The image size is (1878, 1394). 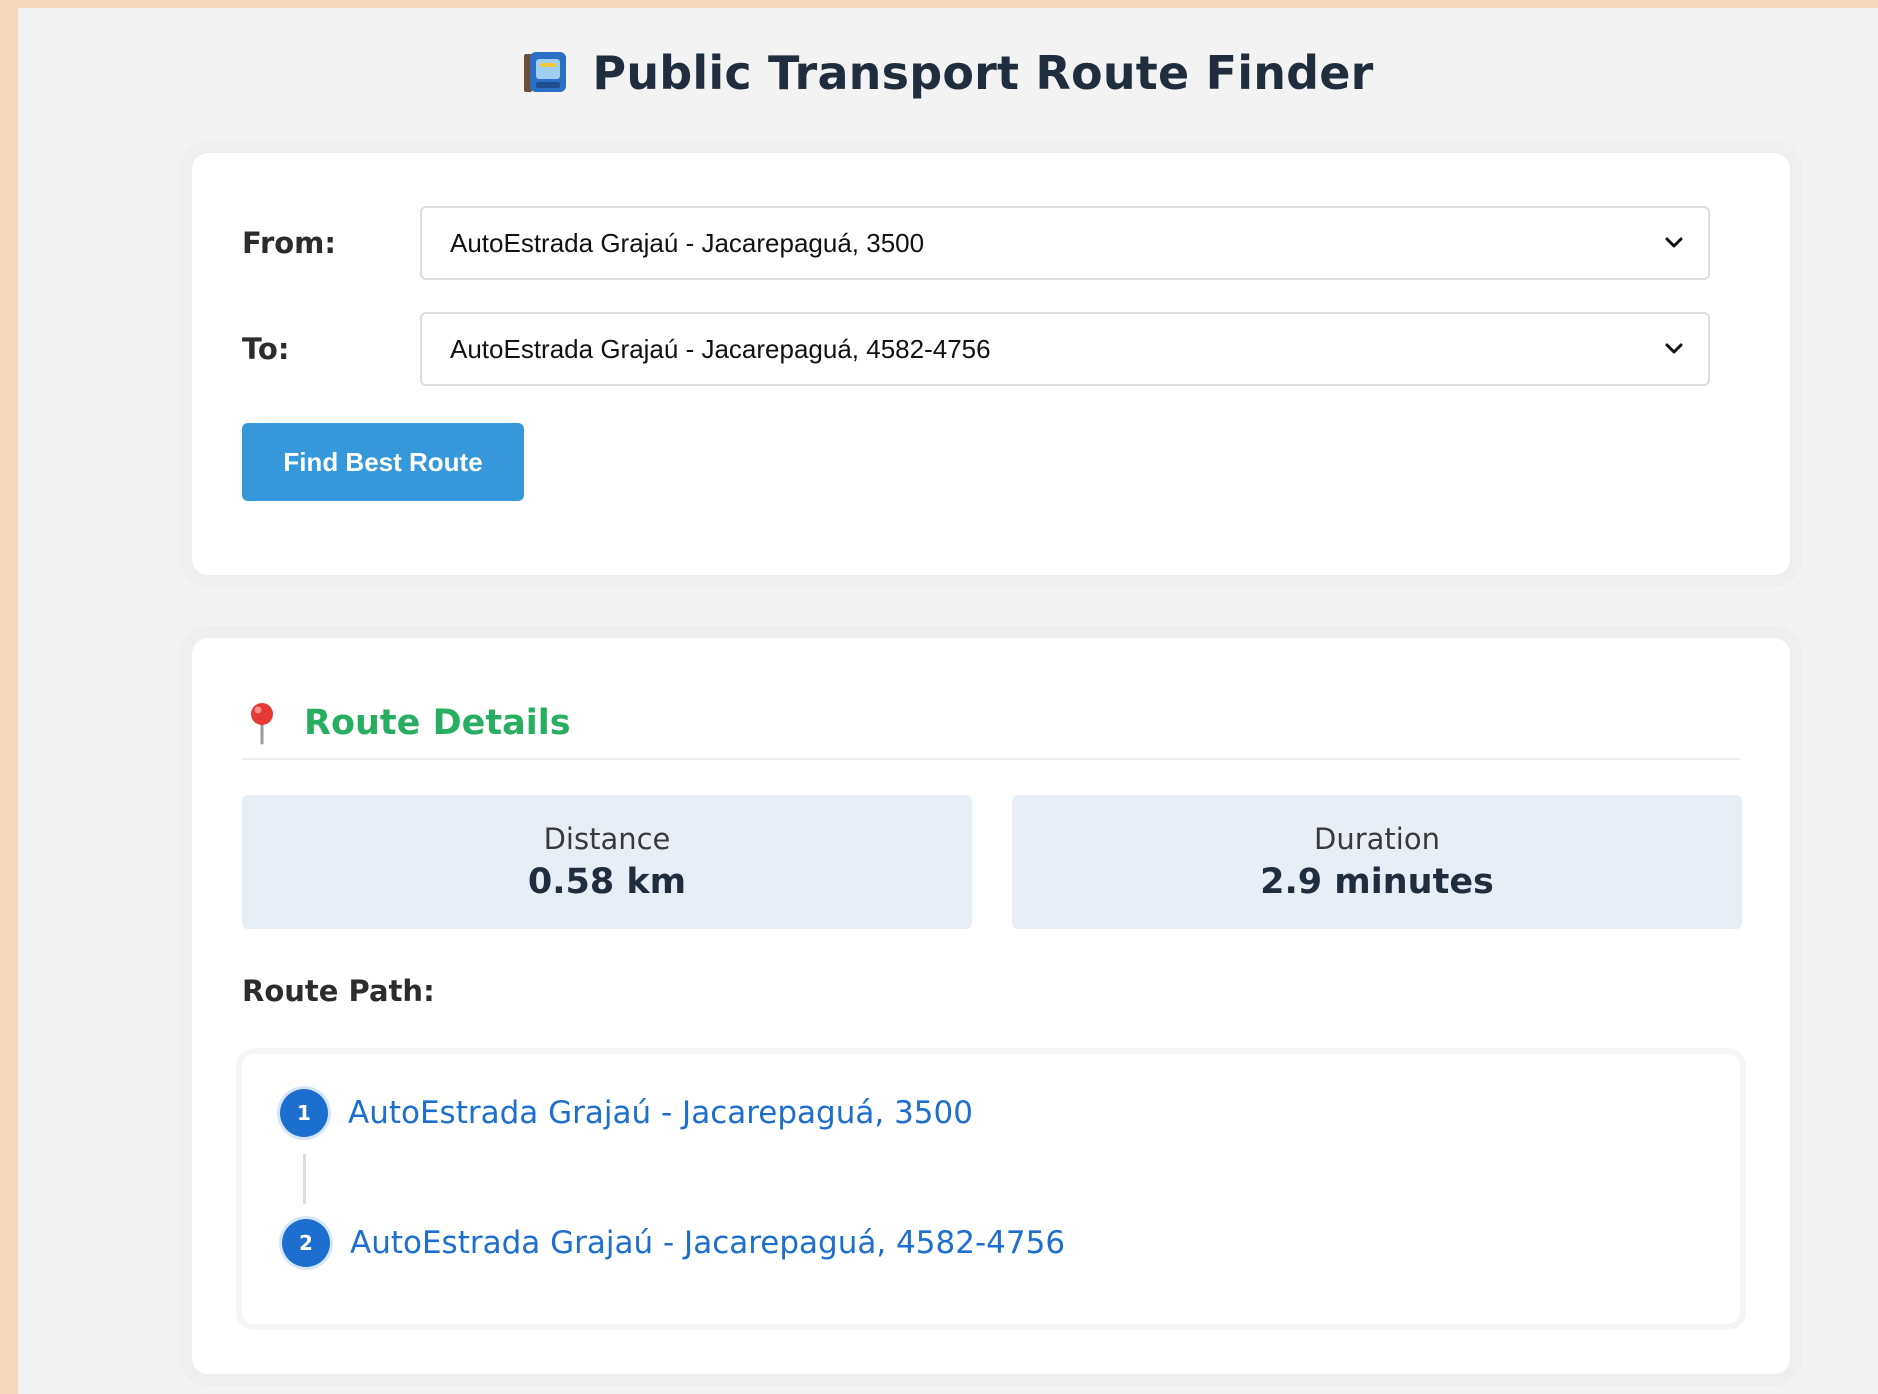 I want to click on distance-label: Distance, so click(x=607, y=839).